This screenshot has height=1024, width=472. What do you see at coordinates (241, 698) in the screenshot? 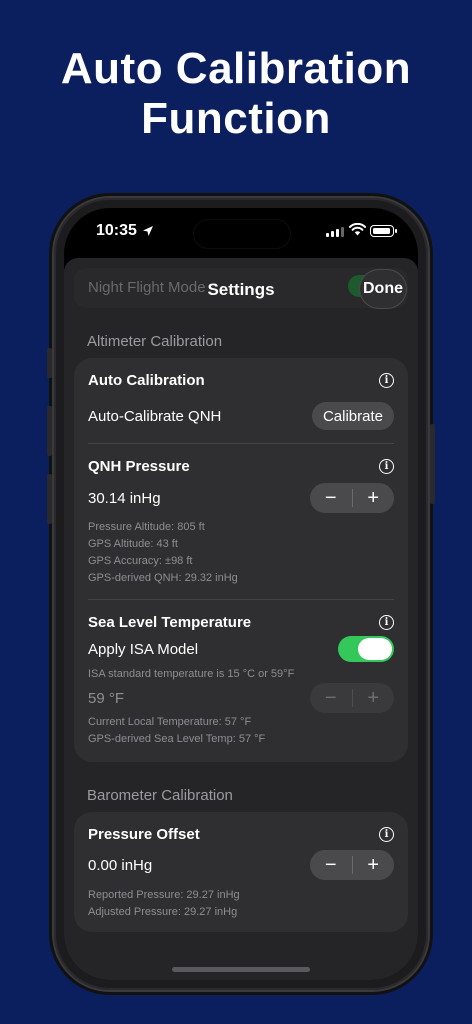
I see `temperature-value-row: 59 °F − +` at bounding box center [241, 698].